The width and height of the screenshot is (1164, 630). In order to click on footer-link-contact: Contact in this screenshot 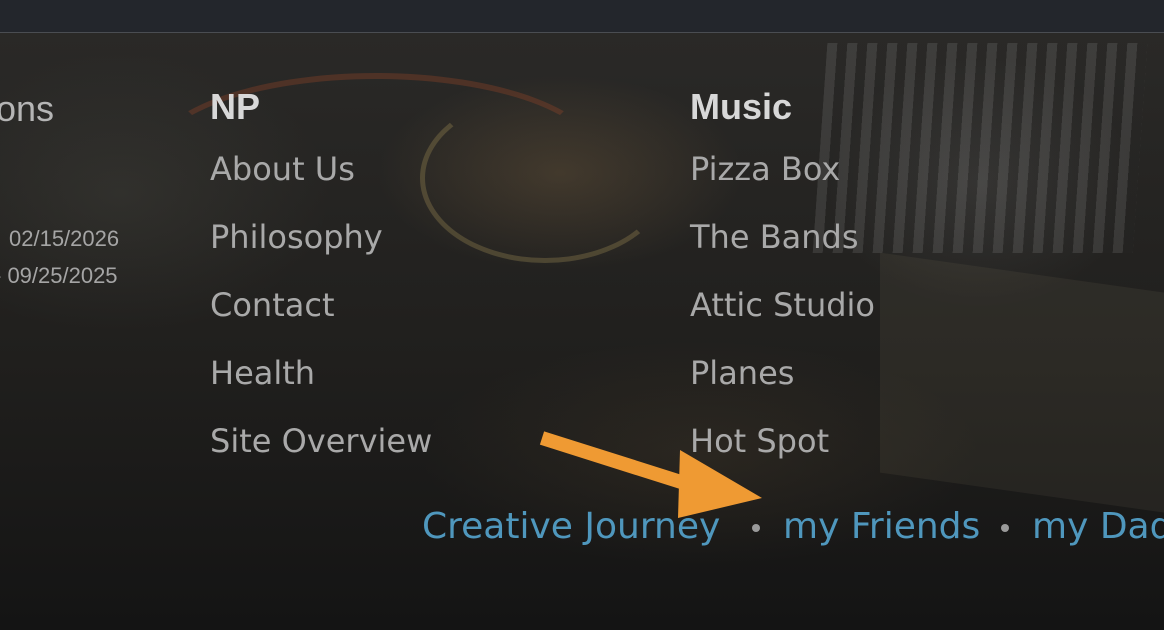, I will do `click(272, 305)`.